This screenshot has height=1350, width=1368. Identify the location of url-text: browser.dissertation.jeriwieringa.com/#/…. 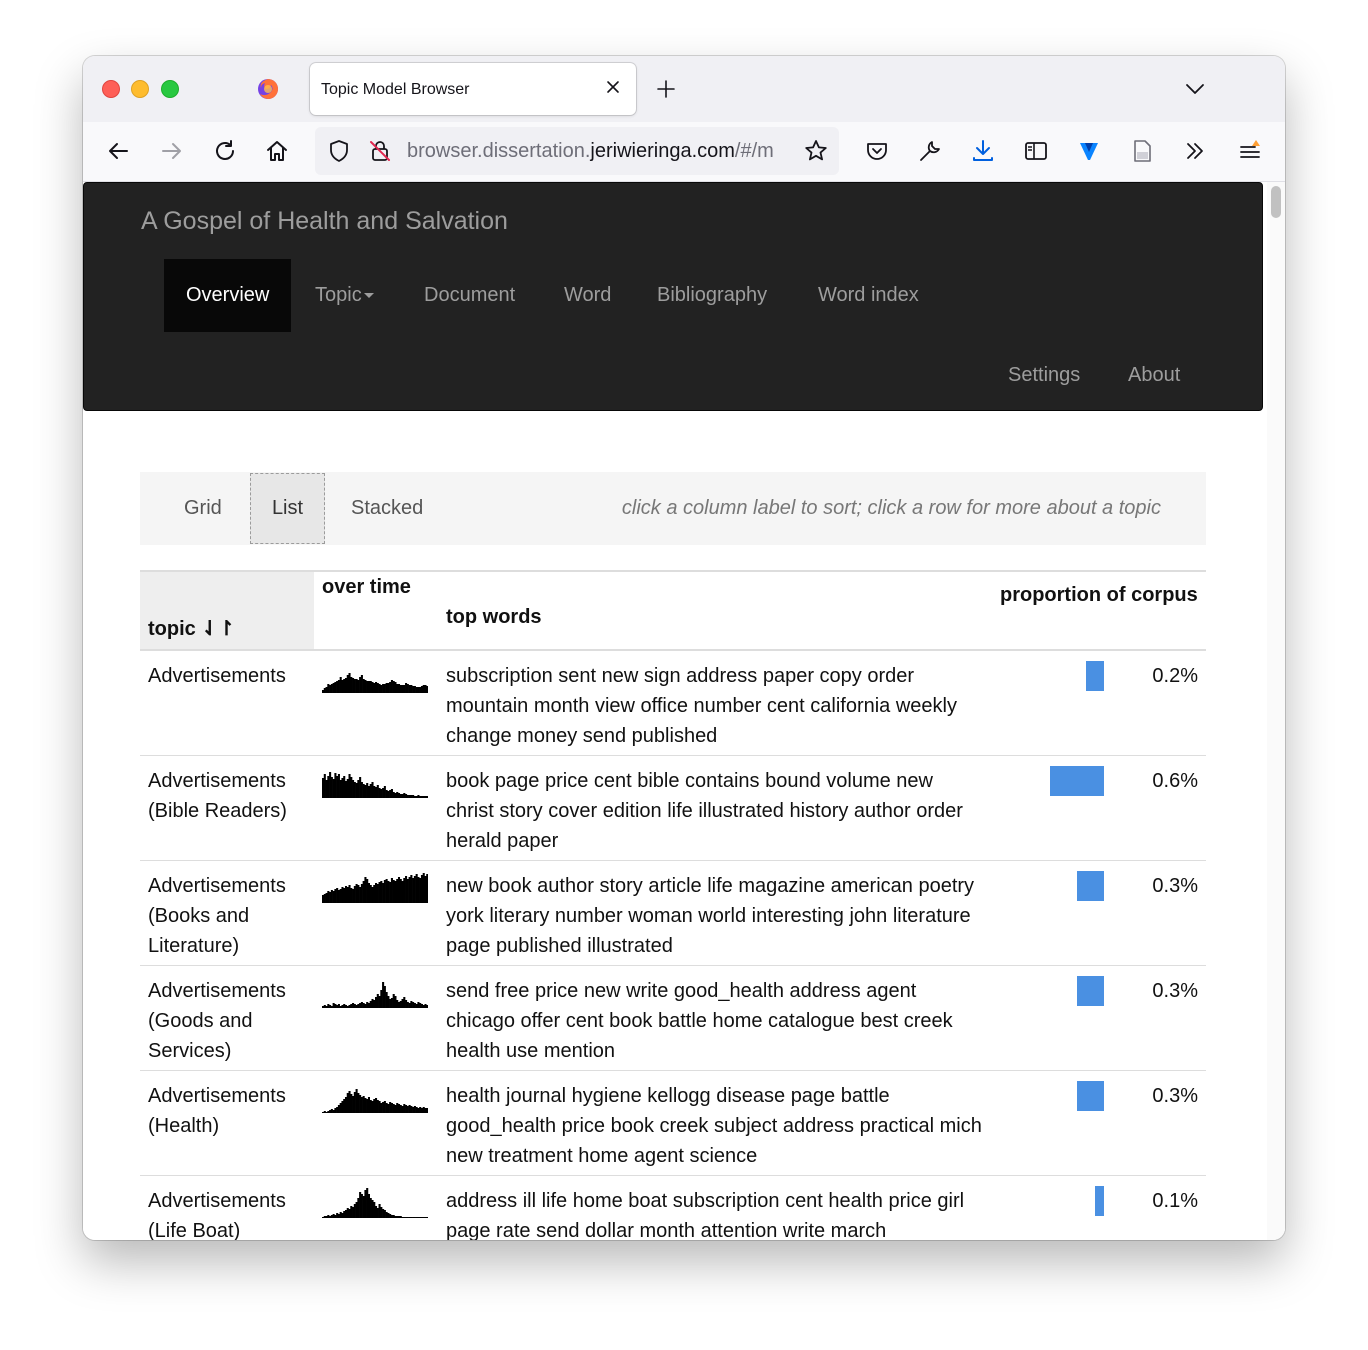
(601, 151).